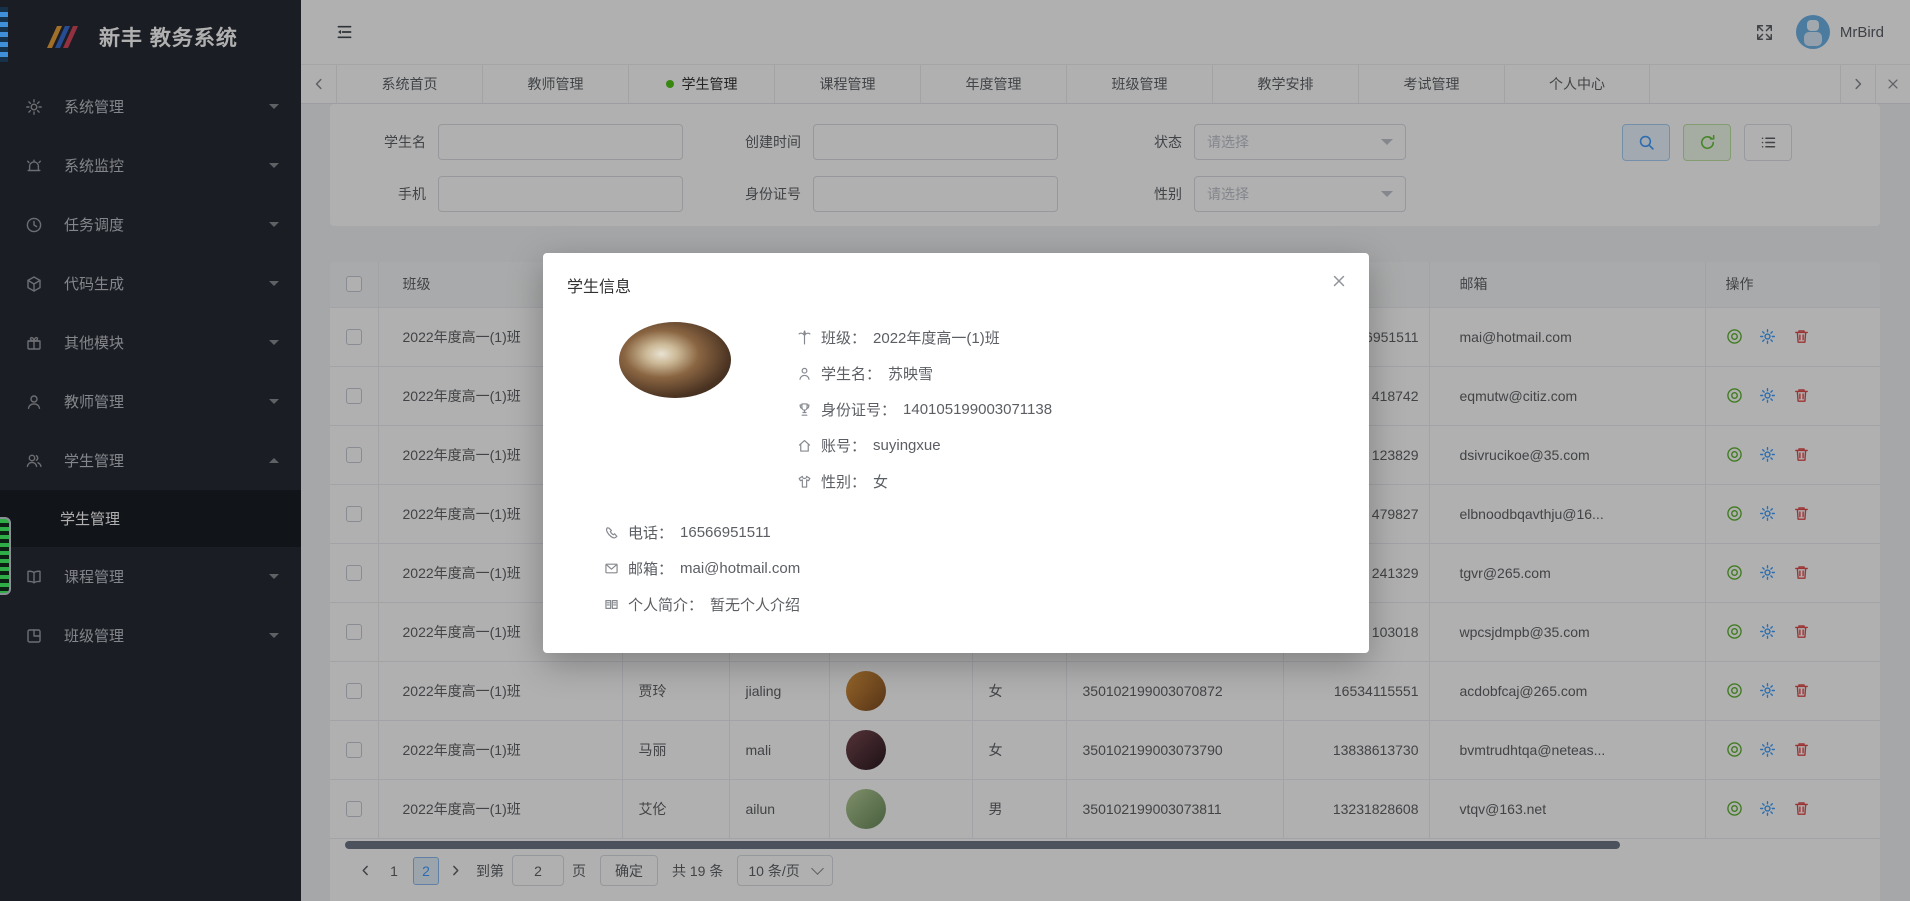 Image resolution: width=1910 pixels, height=901 pixels. What do you see at coordinates (4, 34) in the screenshot?
I see `edge-widget-blue` at bounding box center [4, 34].